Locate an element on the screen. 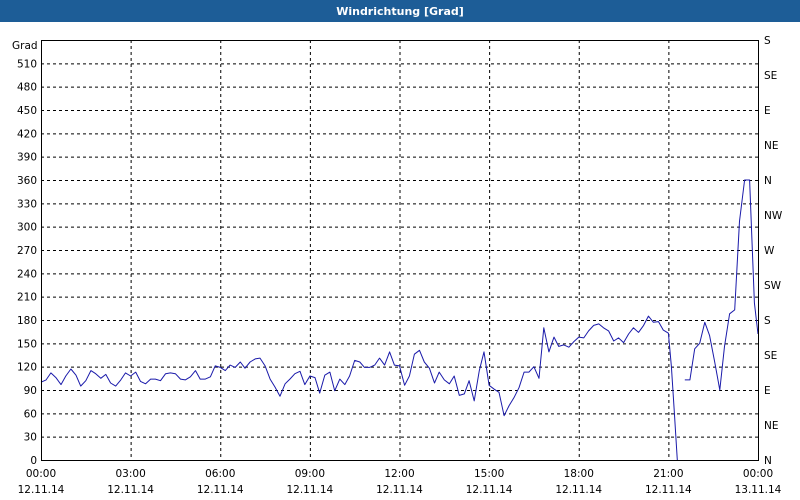  y-tick-label: 210 is located at coordinates (27, 298).